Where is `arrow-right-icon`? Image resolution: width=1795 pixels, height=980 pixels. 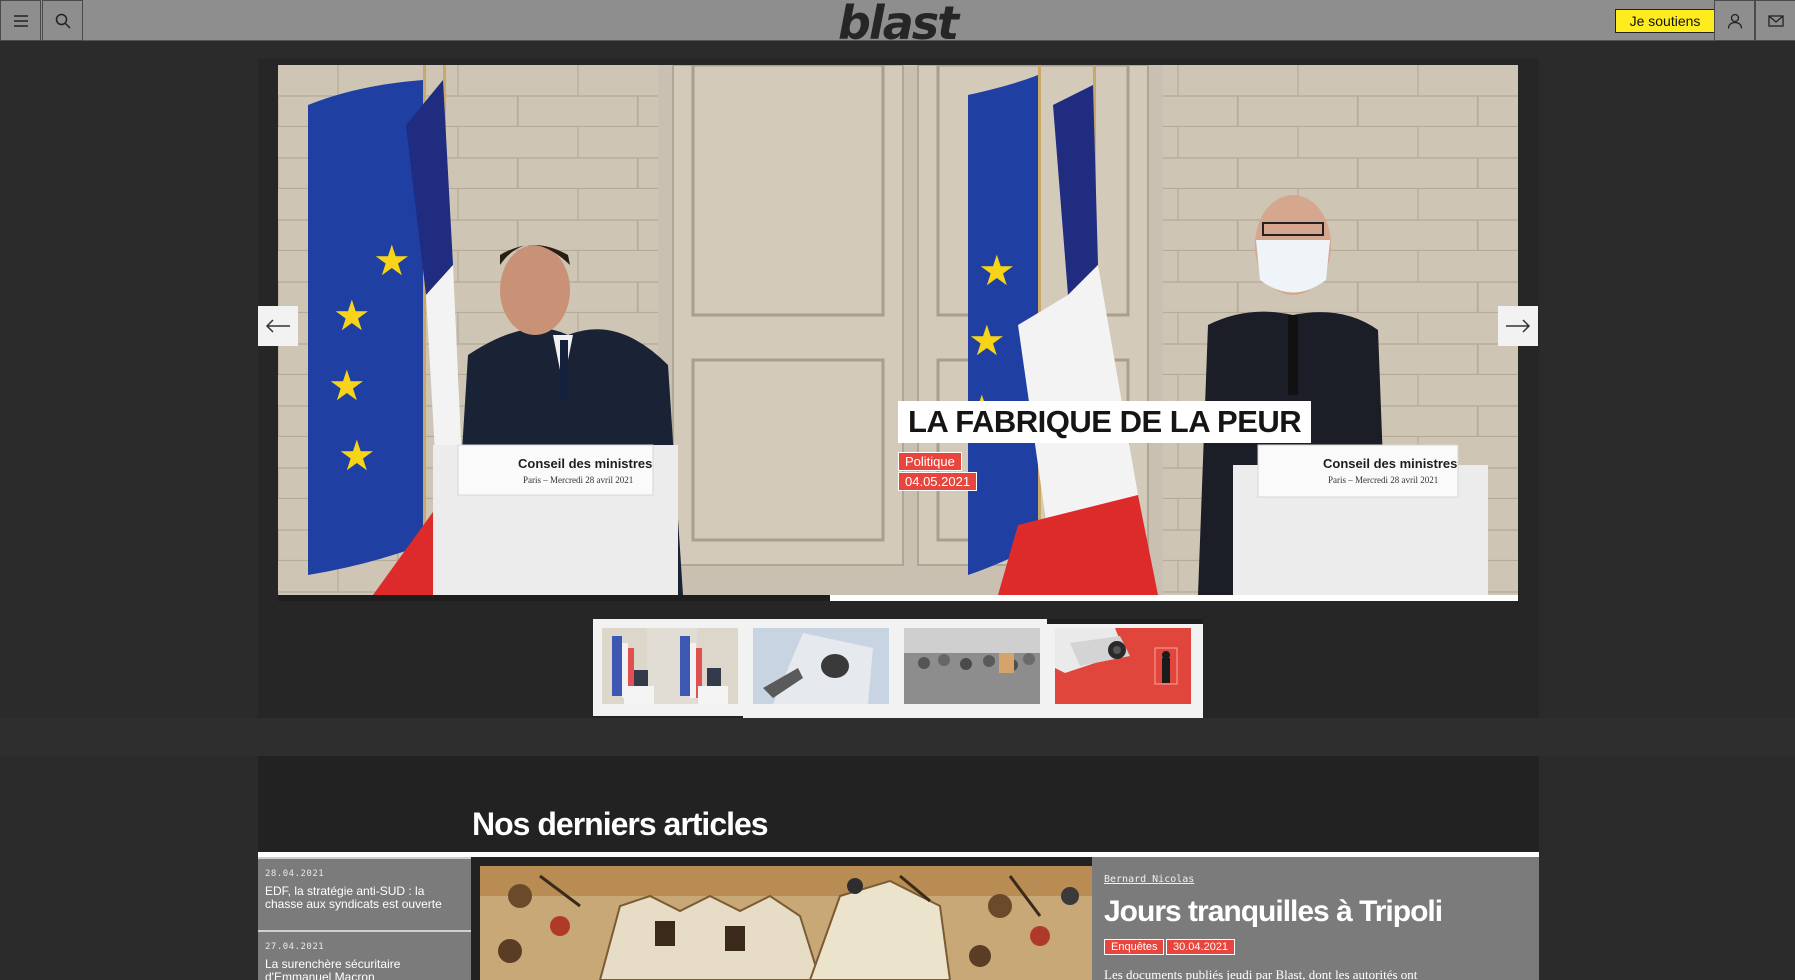
arrow-right-icon is located at coordinates (1518, 326).